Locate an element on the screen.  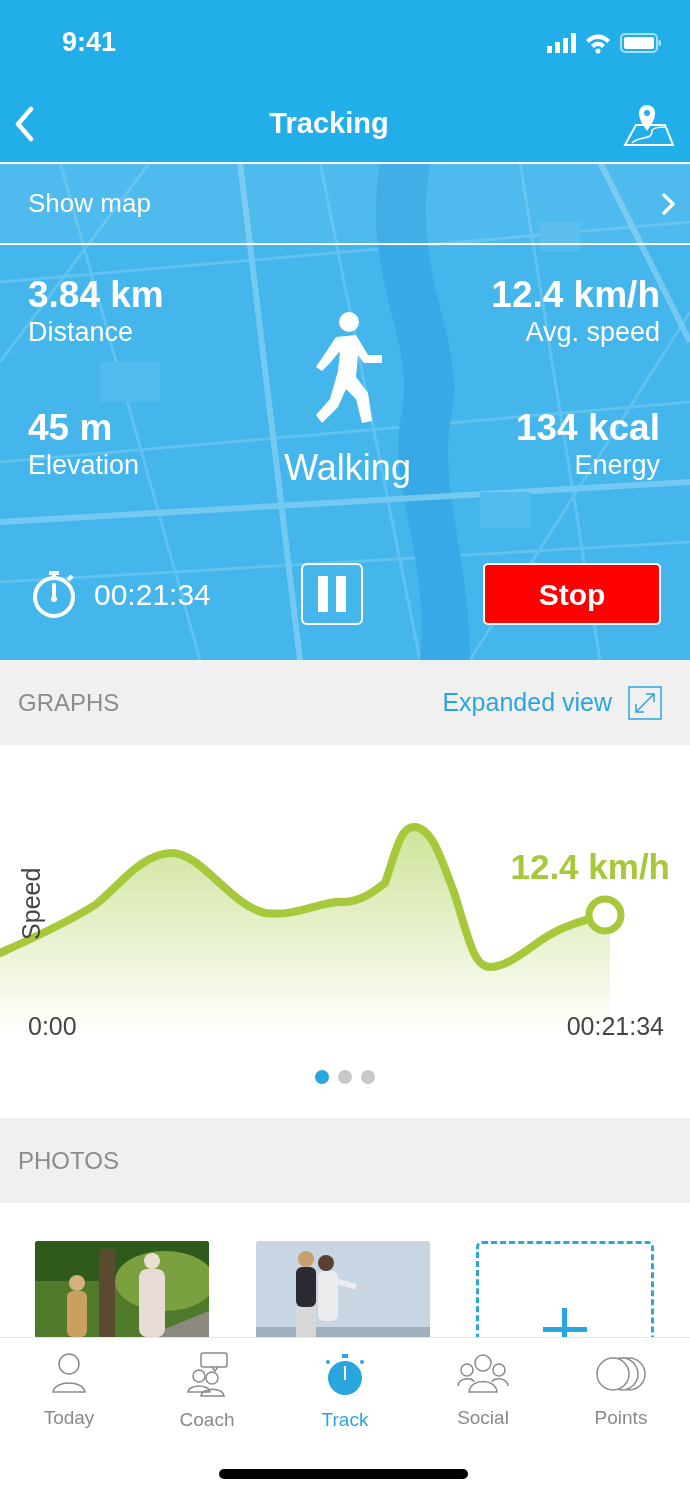
group-icon is located at coordinates (483, 1374).